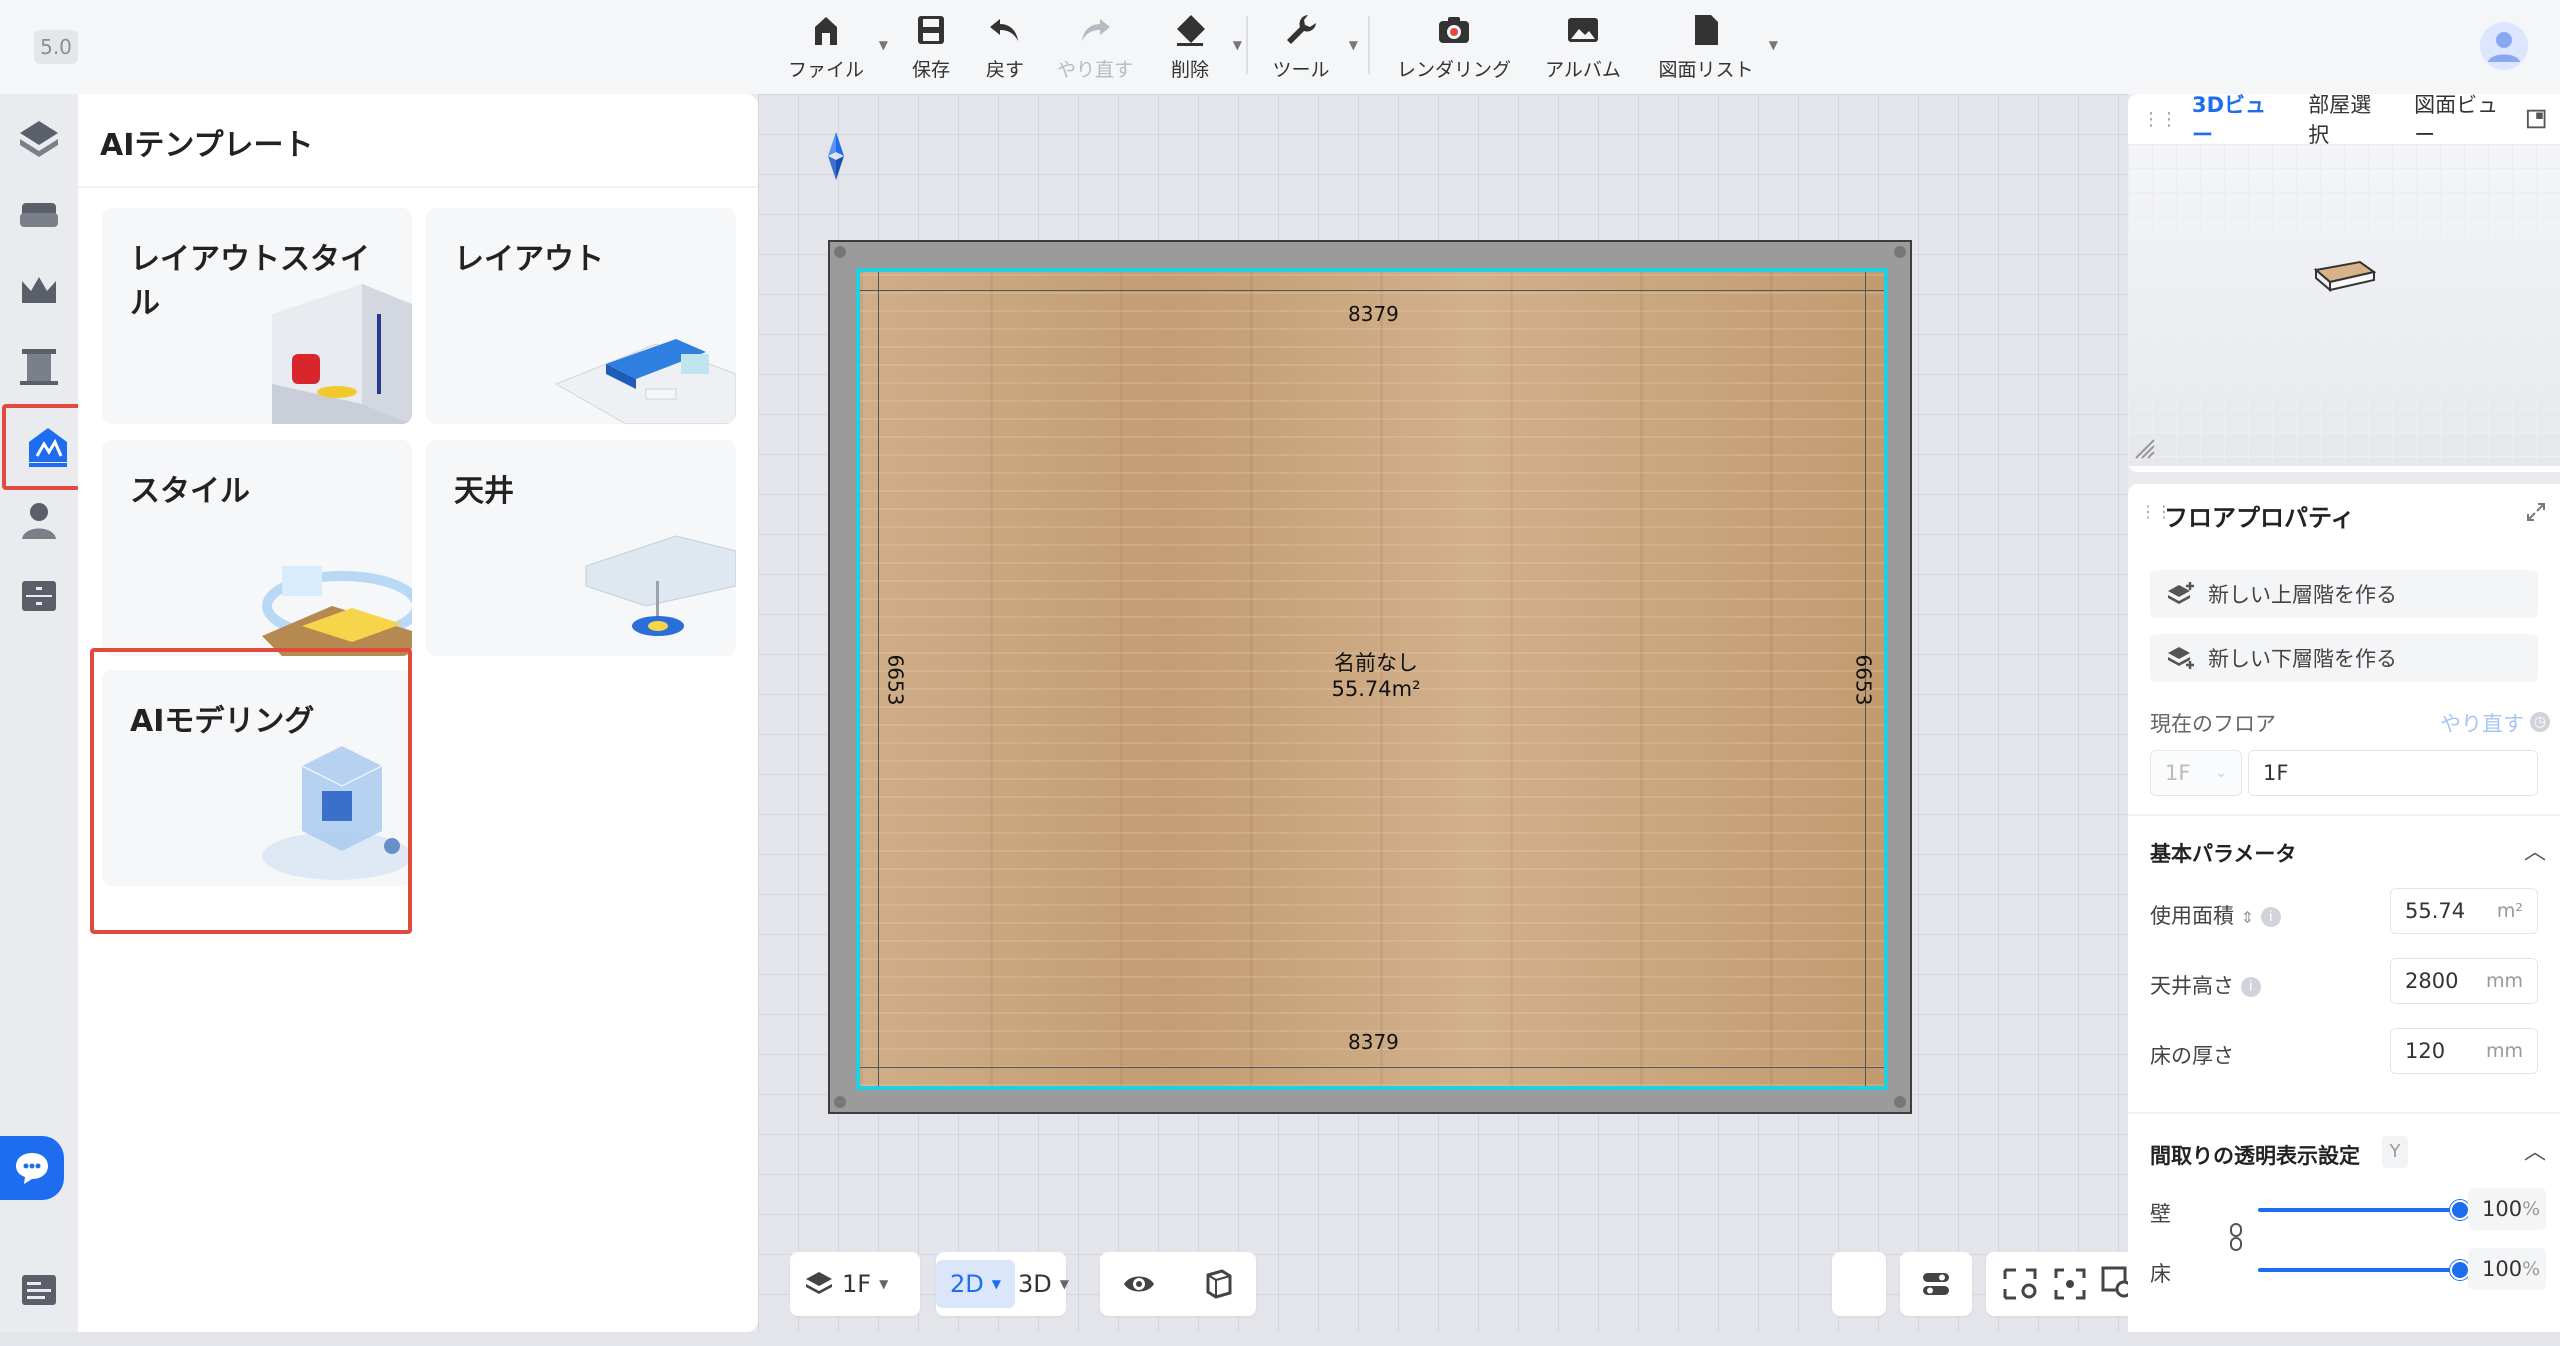 The height and width of the screenshot is (1346, 2560). I want to click on rail-item-structure, so click(39, 138).